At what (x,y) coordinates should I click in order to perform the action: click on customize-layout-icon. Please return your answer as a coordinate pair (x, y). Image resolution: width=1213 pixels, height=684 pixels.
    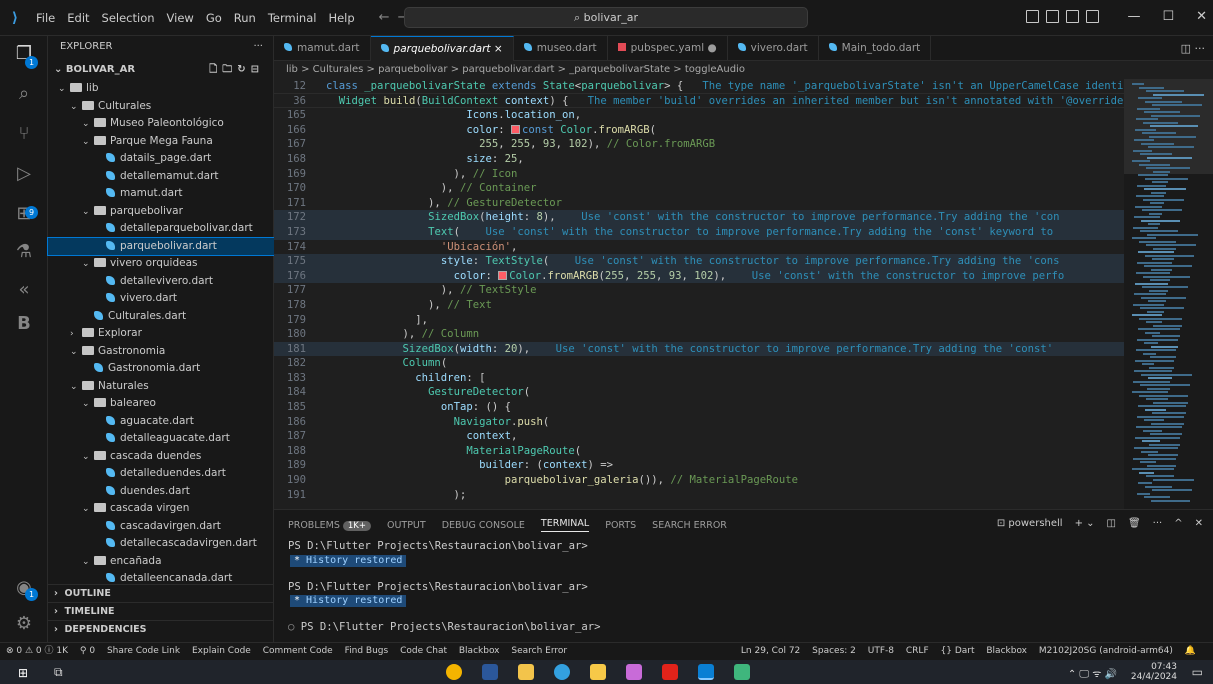
    Looking at the image, I should click on (1092, 16).